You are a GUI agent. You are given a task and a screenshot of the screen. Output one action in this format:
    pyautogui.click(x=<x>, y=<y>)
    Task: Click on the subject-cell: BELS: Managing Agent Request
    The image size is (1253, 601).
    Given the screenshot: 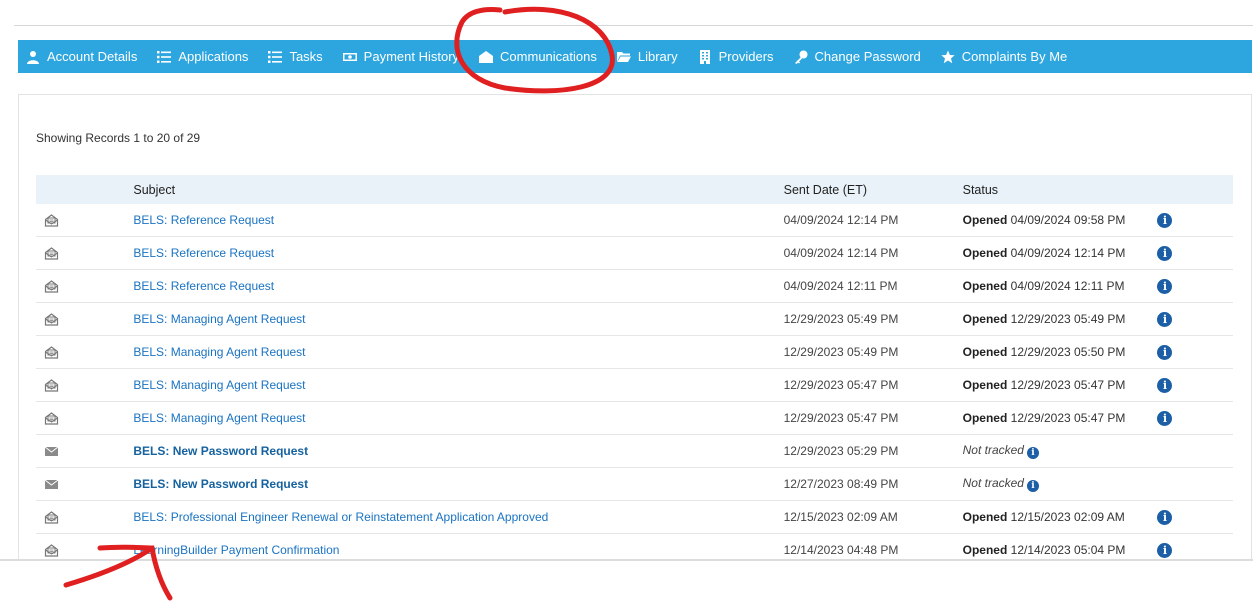 What is the action you would take?
    pyautogui.click(x=458, y=352)
    